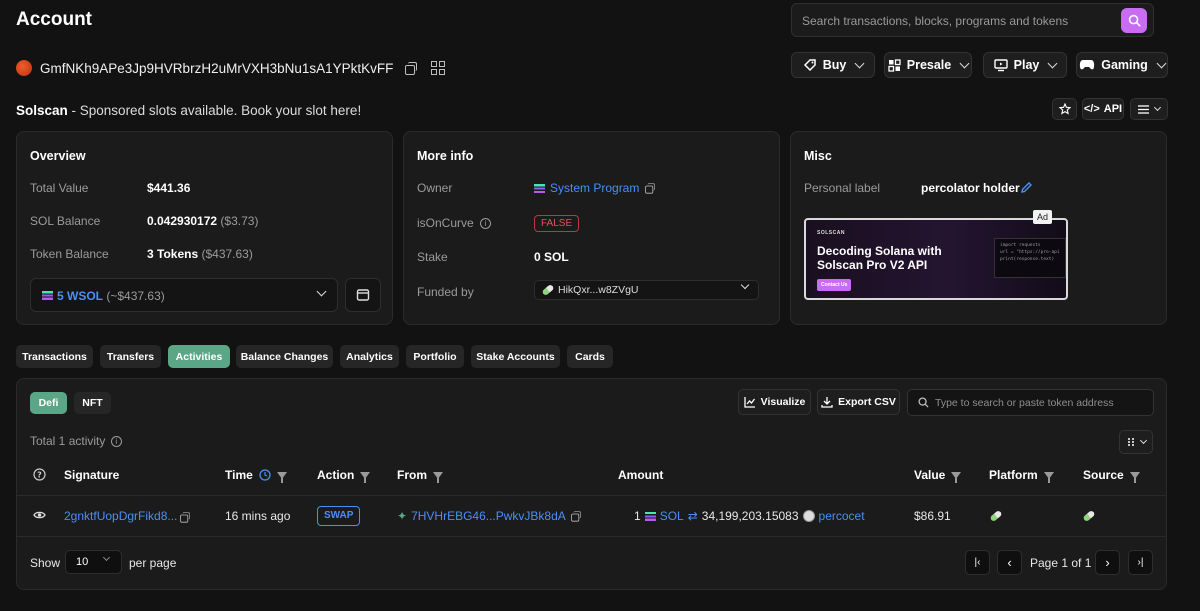  Describe the element at coordinates (58, 156) in the screenshot. I see `overview-title: Overview` at that location.